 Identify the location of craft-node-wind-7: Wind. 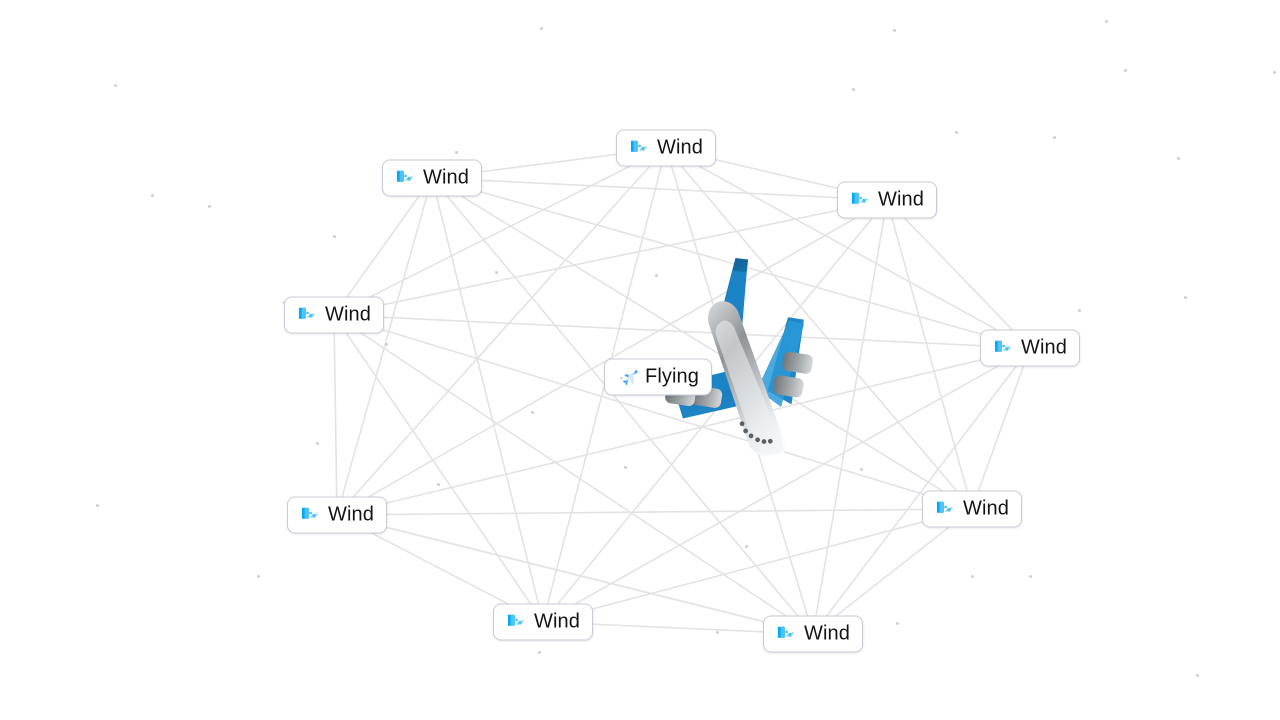
(972, 509).